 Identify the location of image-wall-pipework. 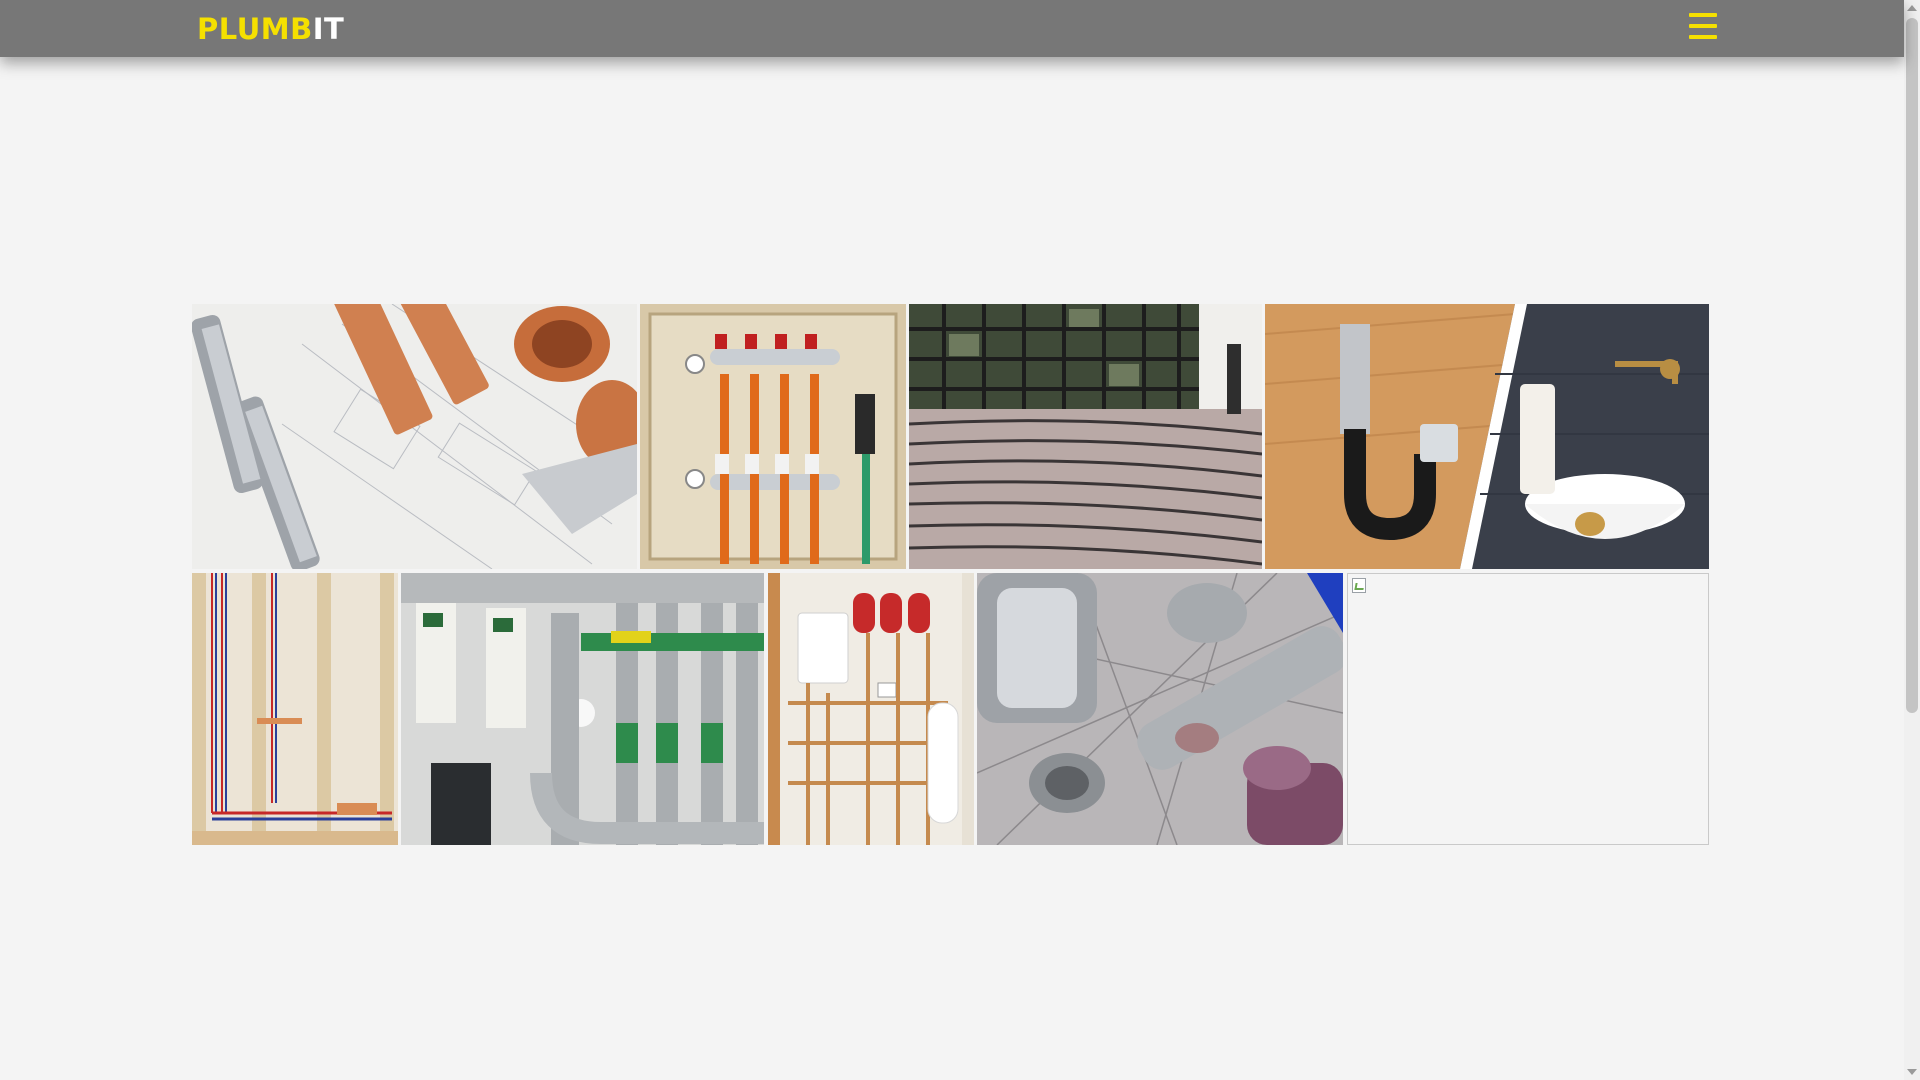
(295, 709).